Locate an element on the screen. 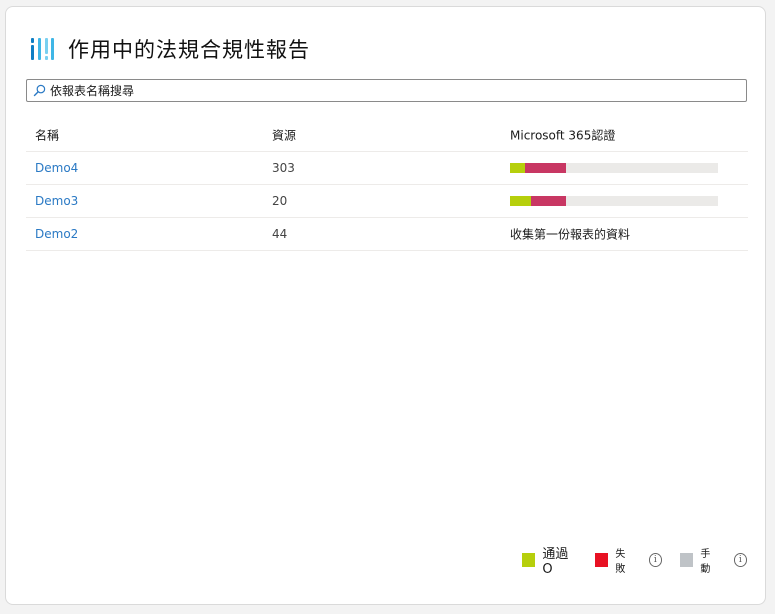 Image resolution: width=775 pixels, height=614 pixels. legend-label-failed: 失敗 is located at coordinates (620, 562).